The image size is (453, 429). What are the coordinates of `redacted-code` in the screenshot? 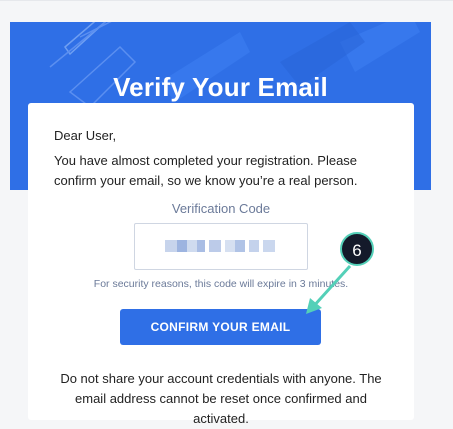 It's located at (221, 246).